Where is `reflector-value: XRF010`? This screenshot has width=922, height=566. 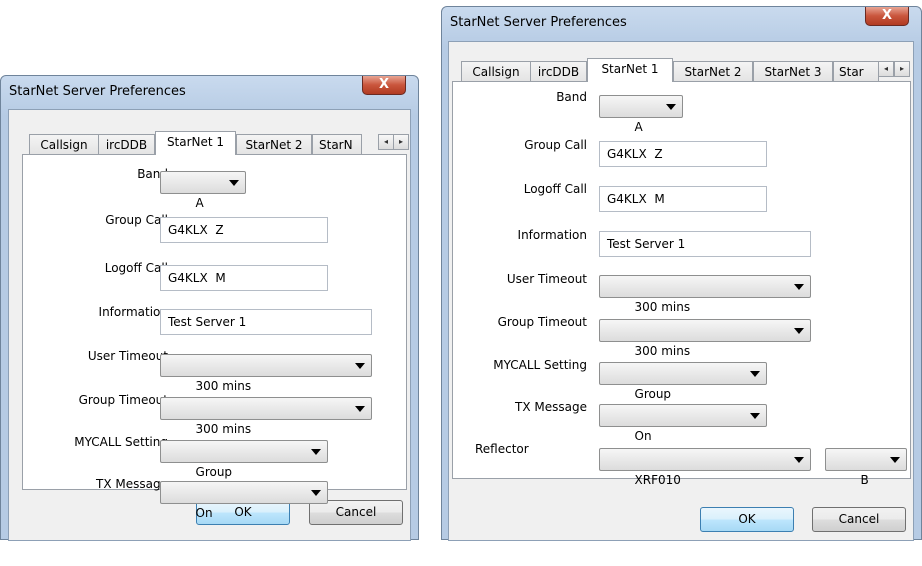
reflector-value: XRF010 is located at coordinates (657, 480).